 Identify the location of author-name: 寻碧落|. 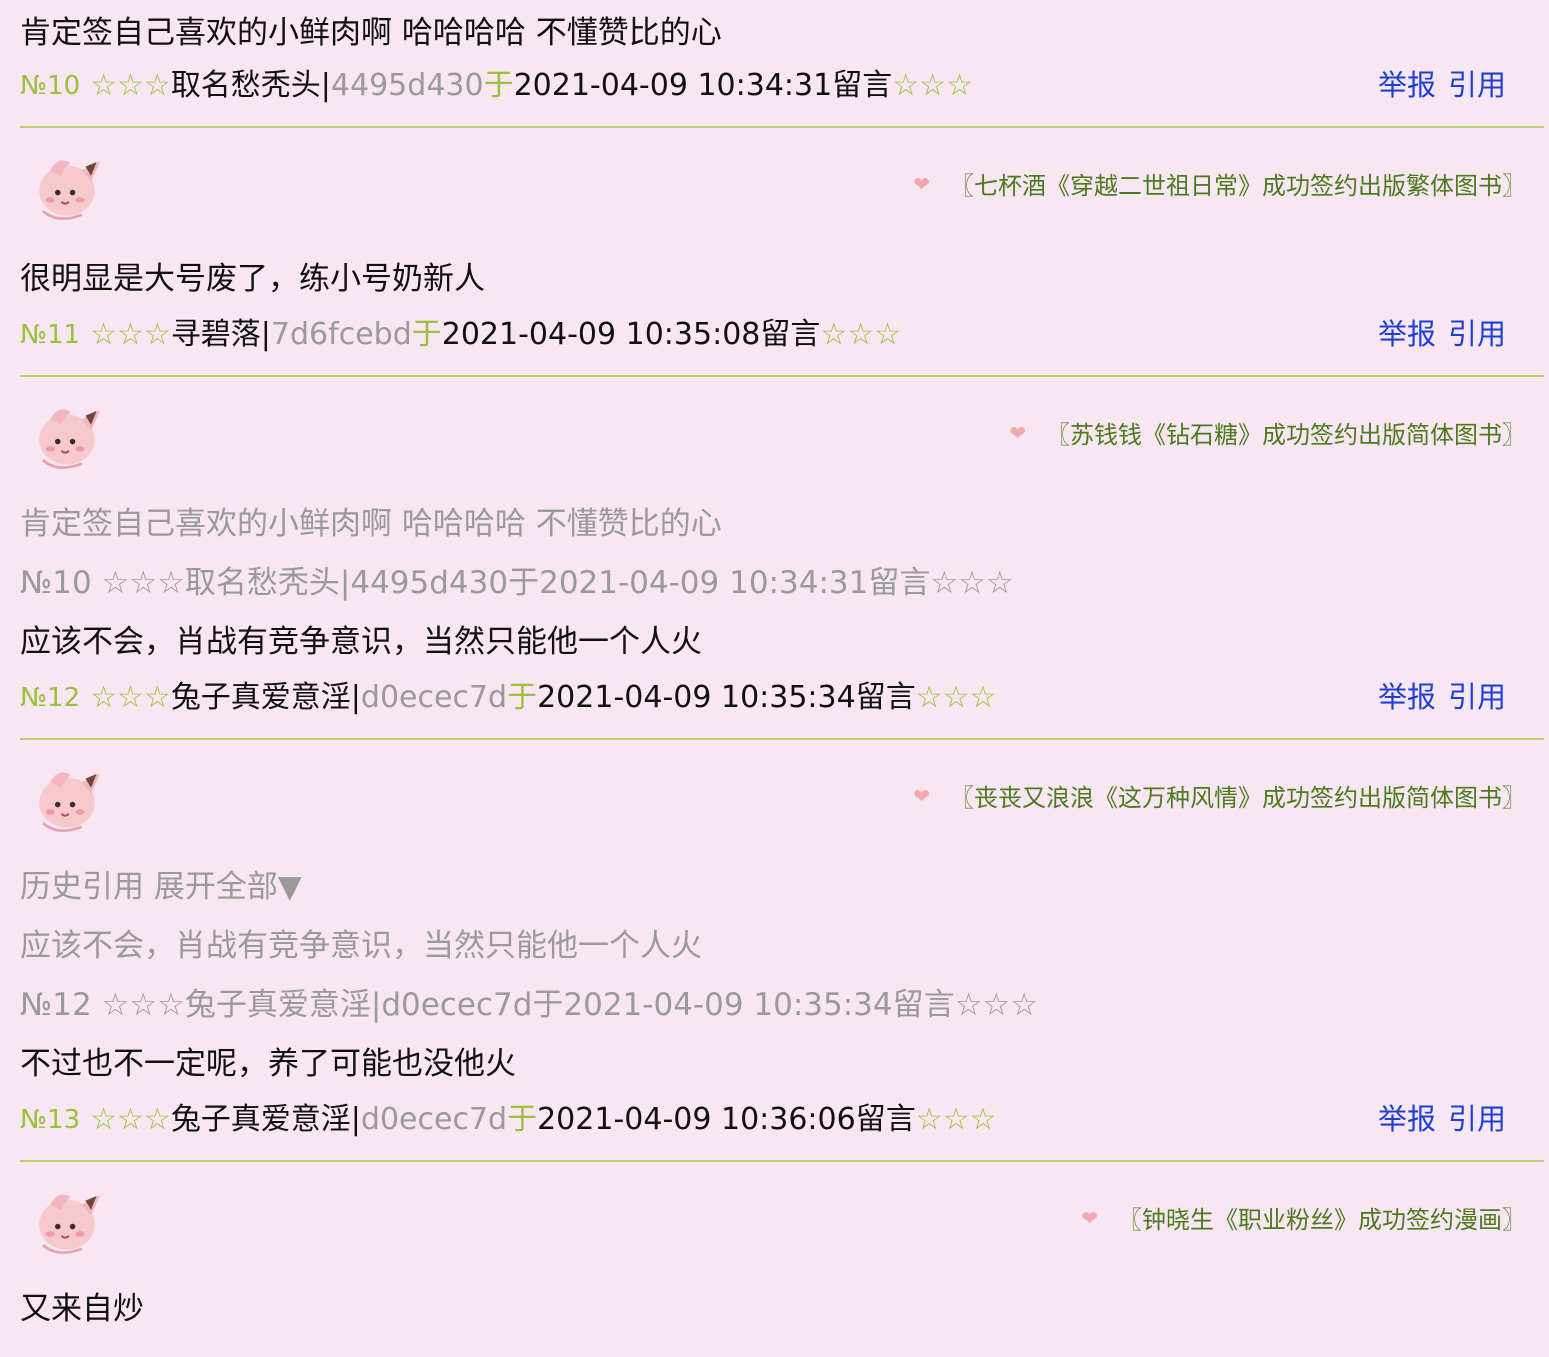
(220, 334).